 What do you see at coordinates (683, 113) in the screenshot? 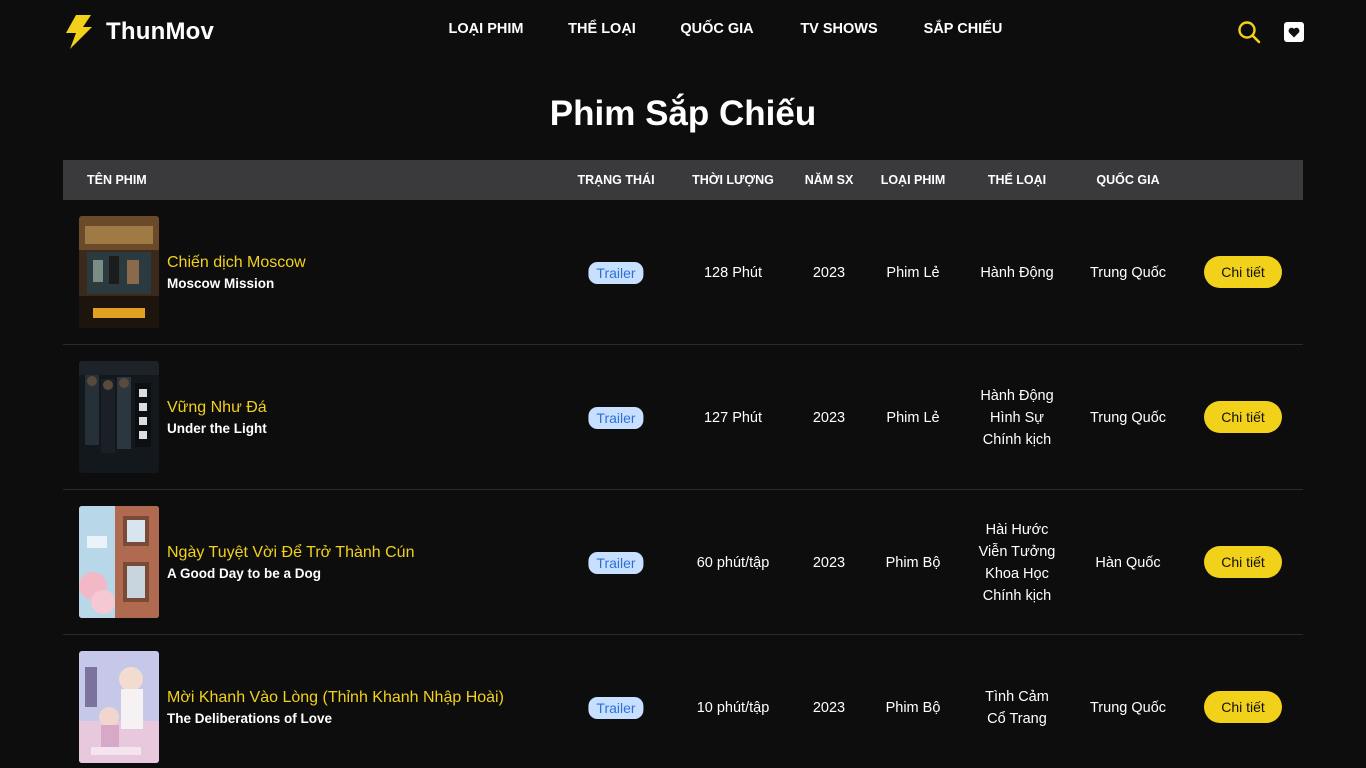
I see `page-title: Phim Sắp Chiếu` at bounding box center [683, 113].